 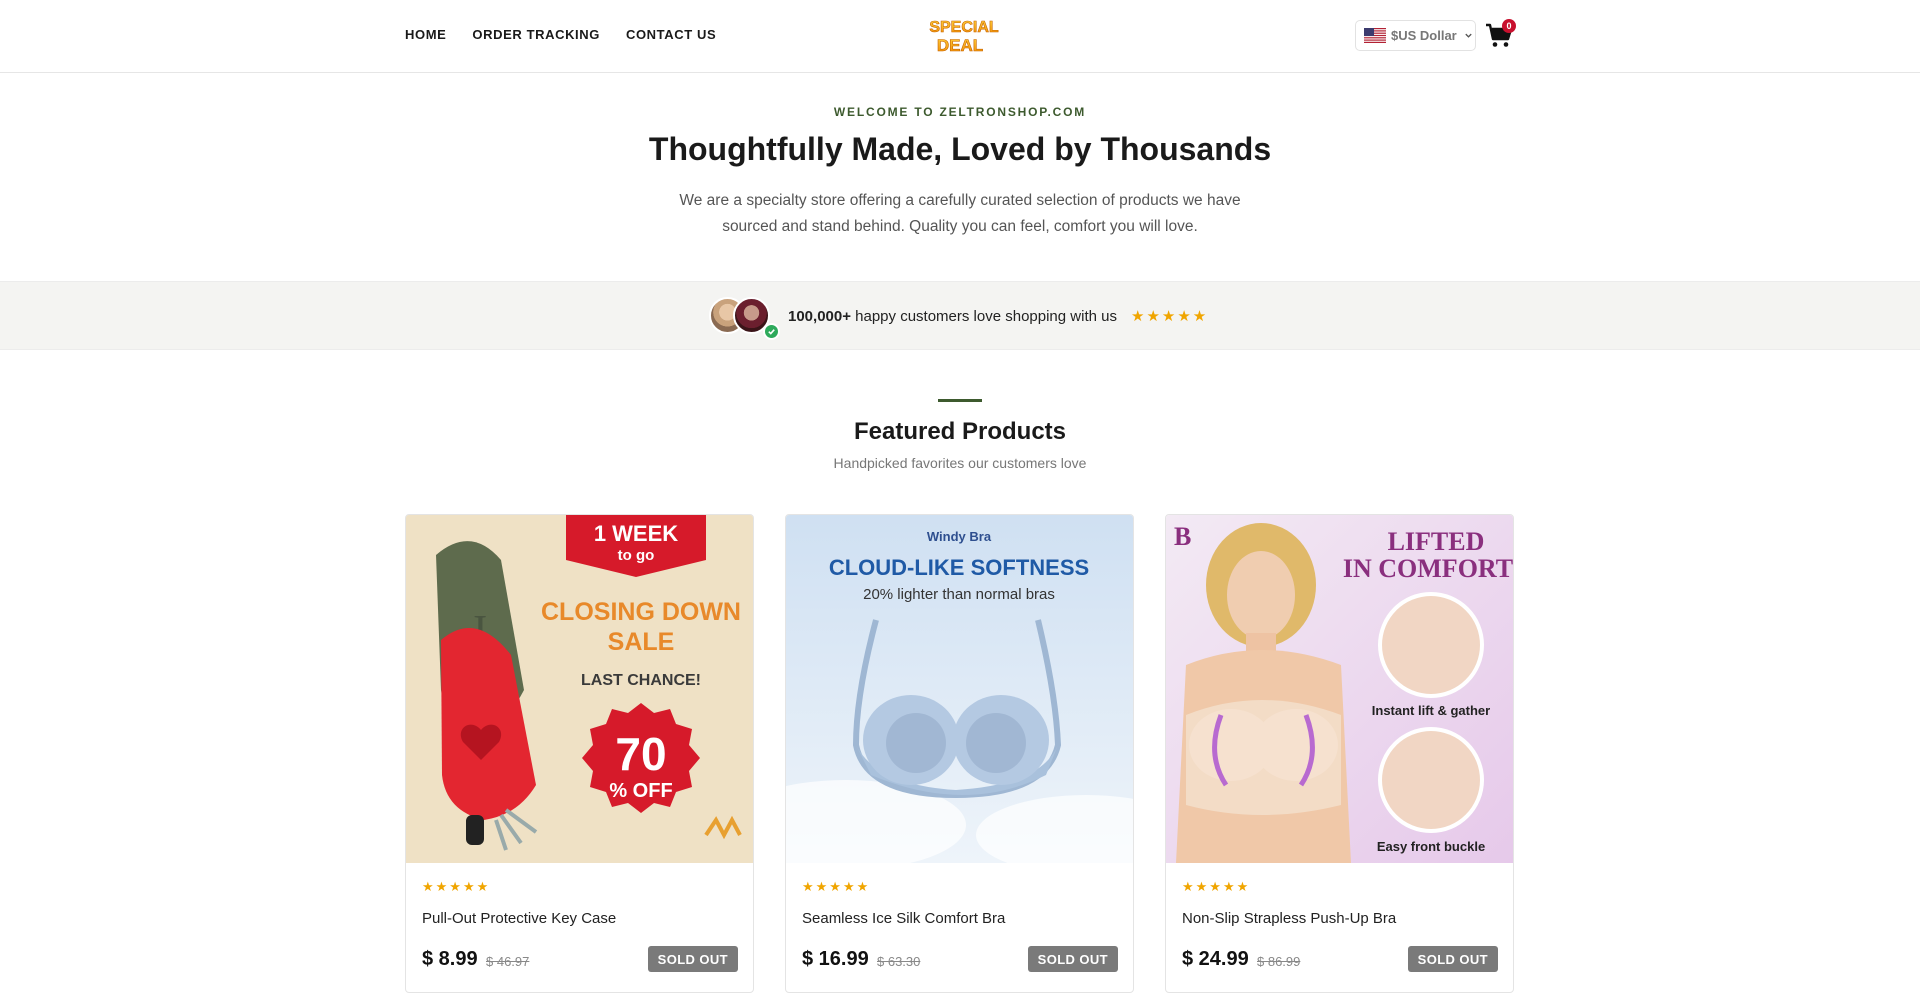 What do you see at coordinates (641, 680) in the screenshot?
I see `svg-text: LAST CHANCE!` at bounding box center [641, 680].